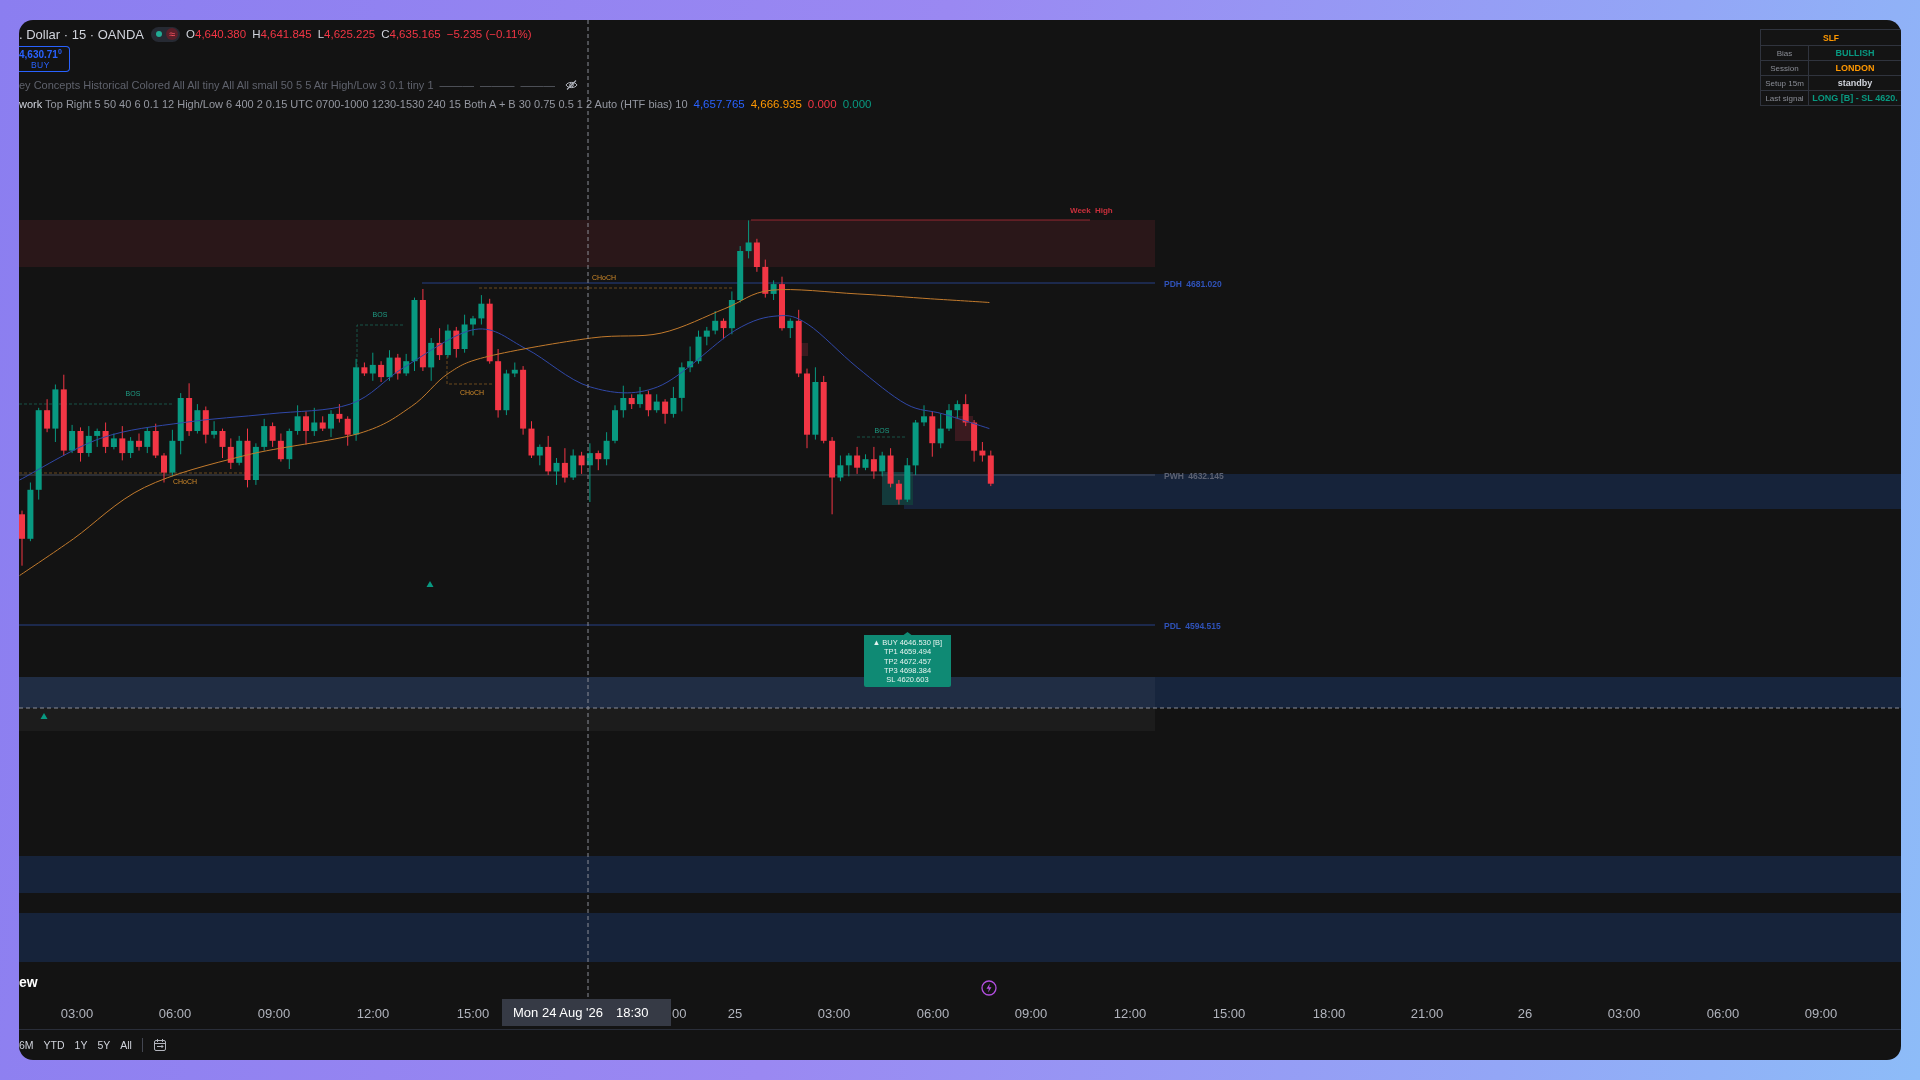  I want to click on level-label: Week High, so click(1091, 210).